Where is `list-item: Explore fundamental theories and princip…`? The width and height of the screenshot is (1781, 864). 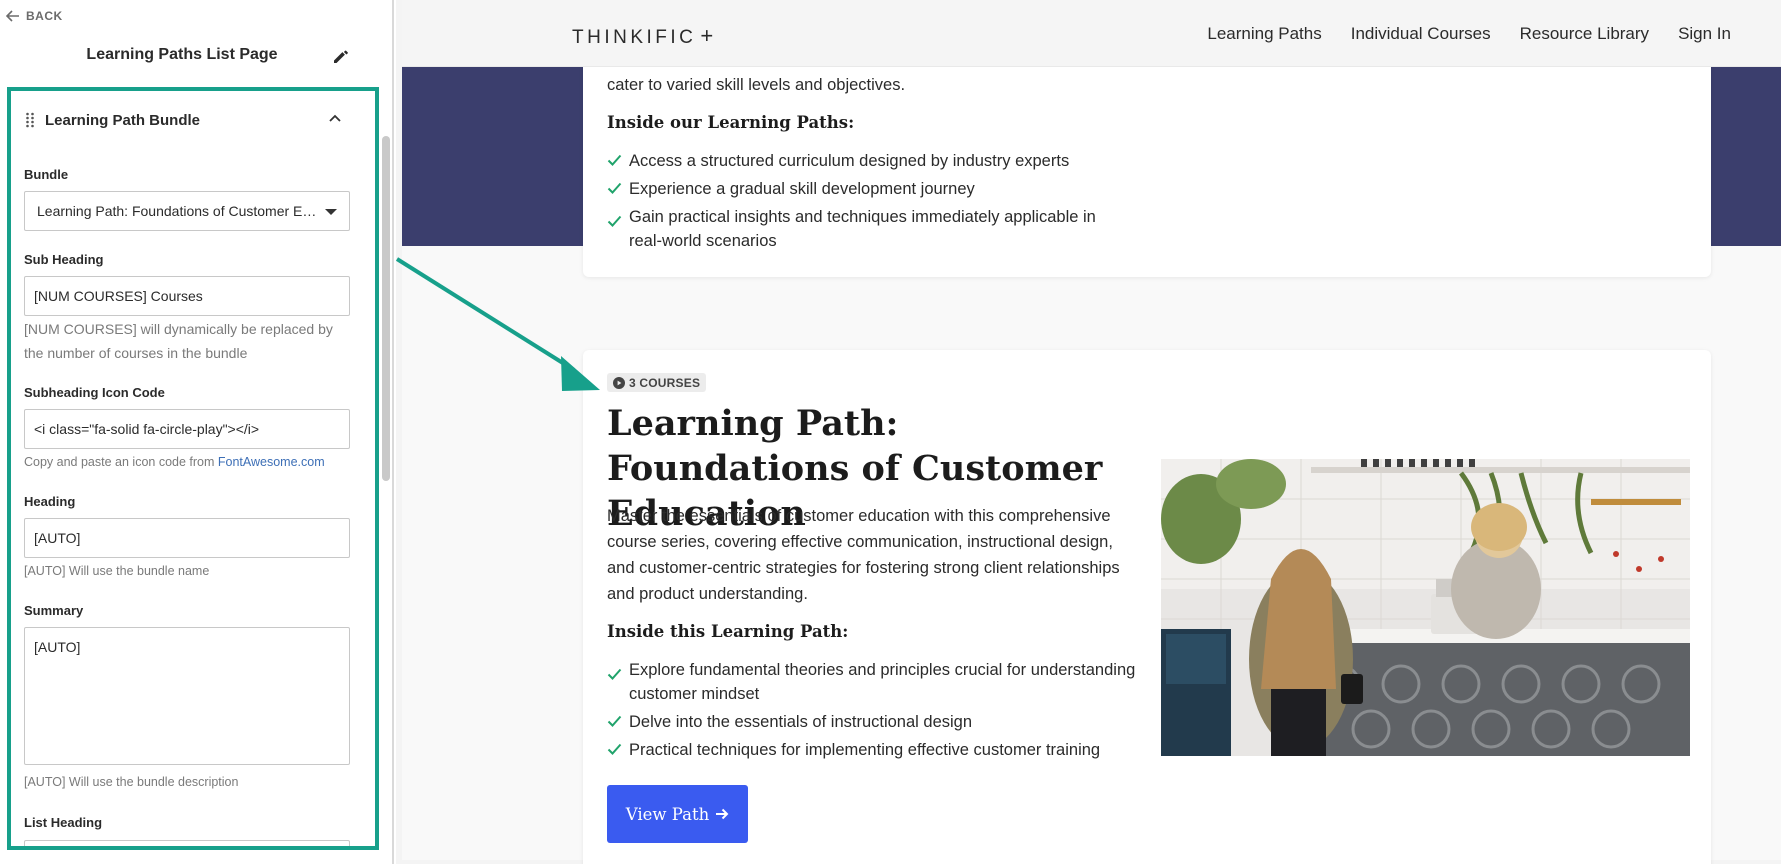
list-item: Explore fundamental theories and princip… is located at coordinates (877, 682).